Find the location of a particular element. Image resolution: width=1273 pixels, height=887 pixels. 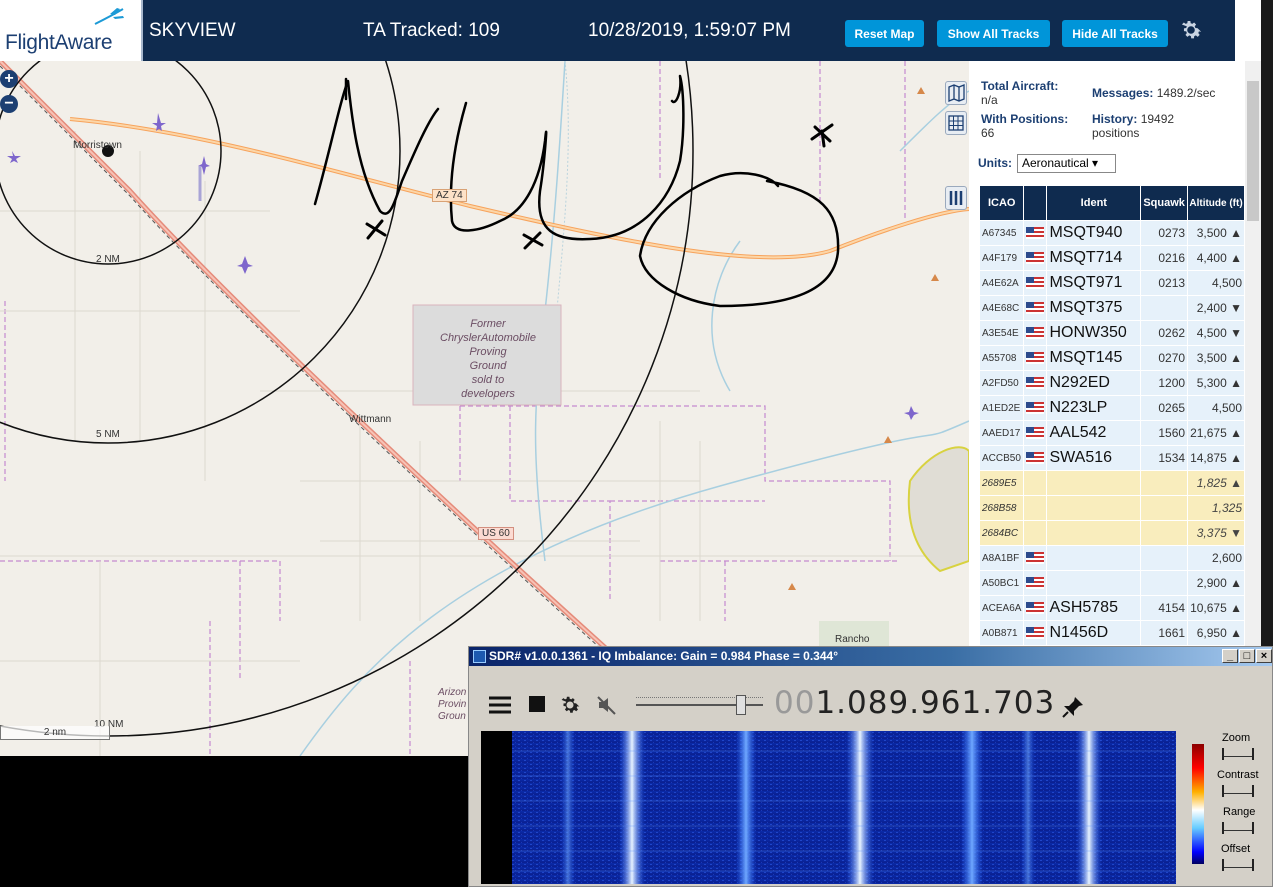

columns-icon is located at coordinates (956, 198).